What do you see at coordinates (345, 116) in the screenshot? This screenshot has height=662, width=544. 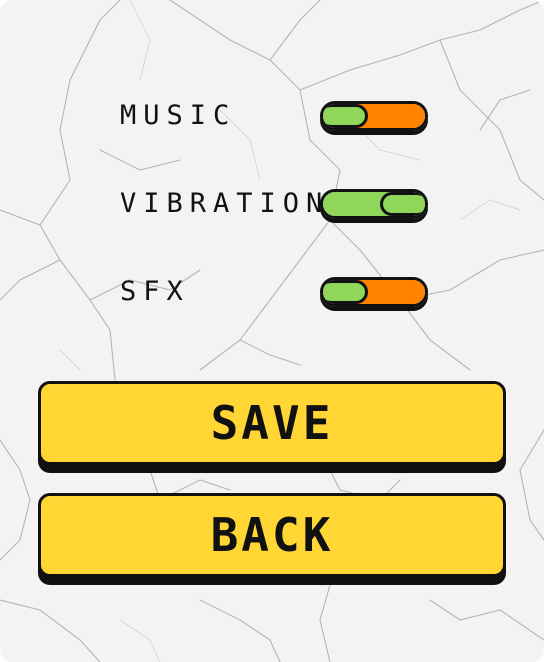 I see `music-toggle-knob` at bounding box center [345, 116].